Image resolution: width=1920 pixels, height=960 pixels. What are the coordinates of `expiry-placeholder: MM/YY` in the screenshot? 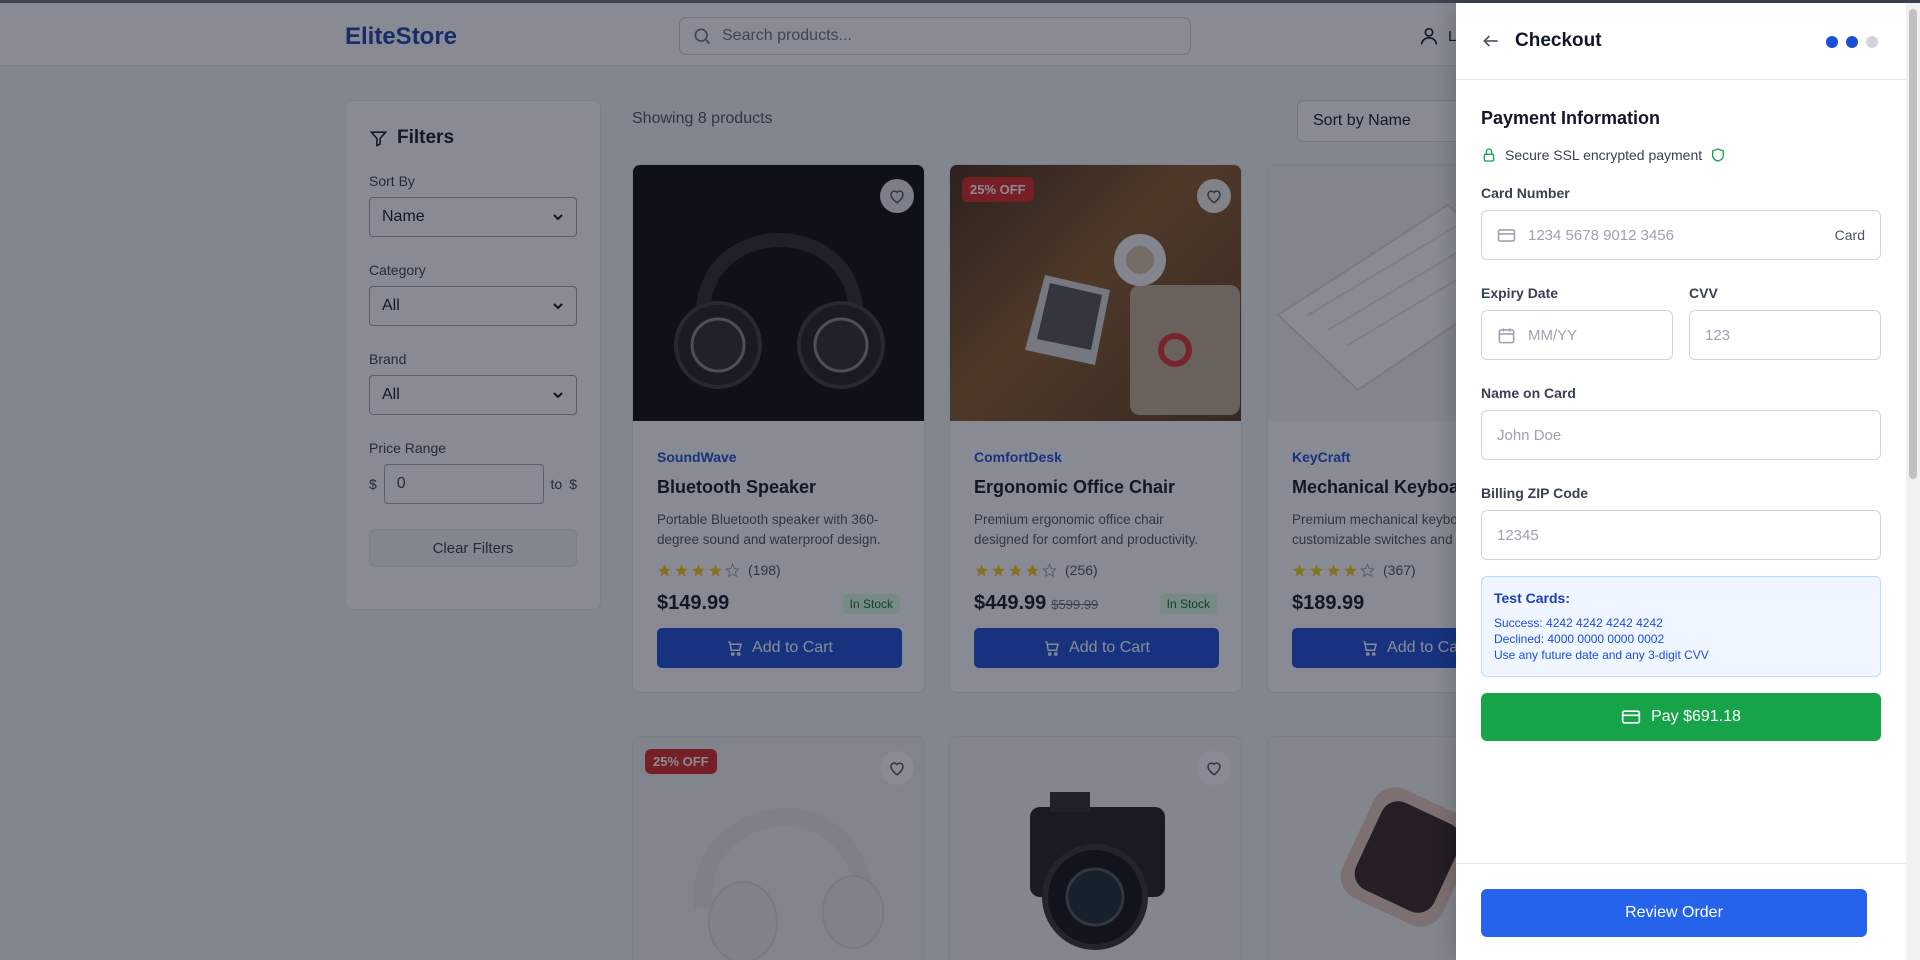 It's located at (1553, 335).